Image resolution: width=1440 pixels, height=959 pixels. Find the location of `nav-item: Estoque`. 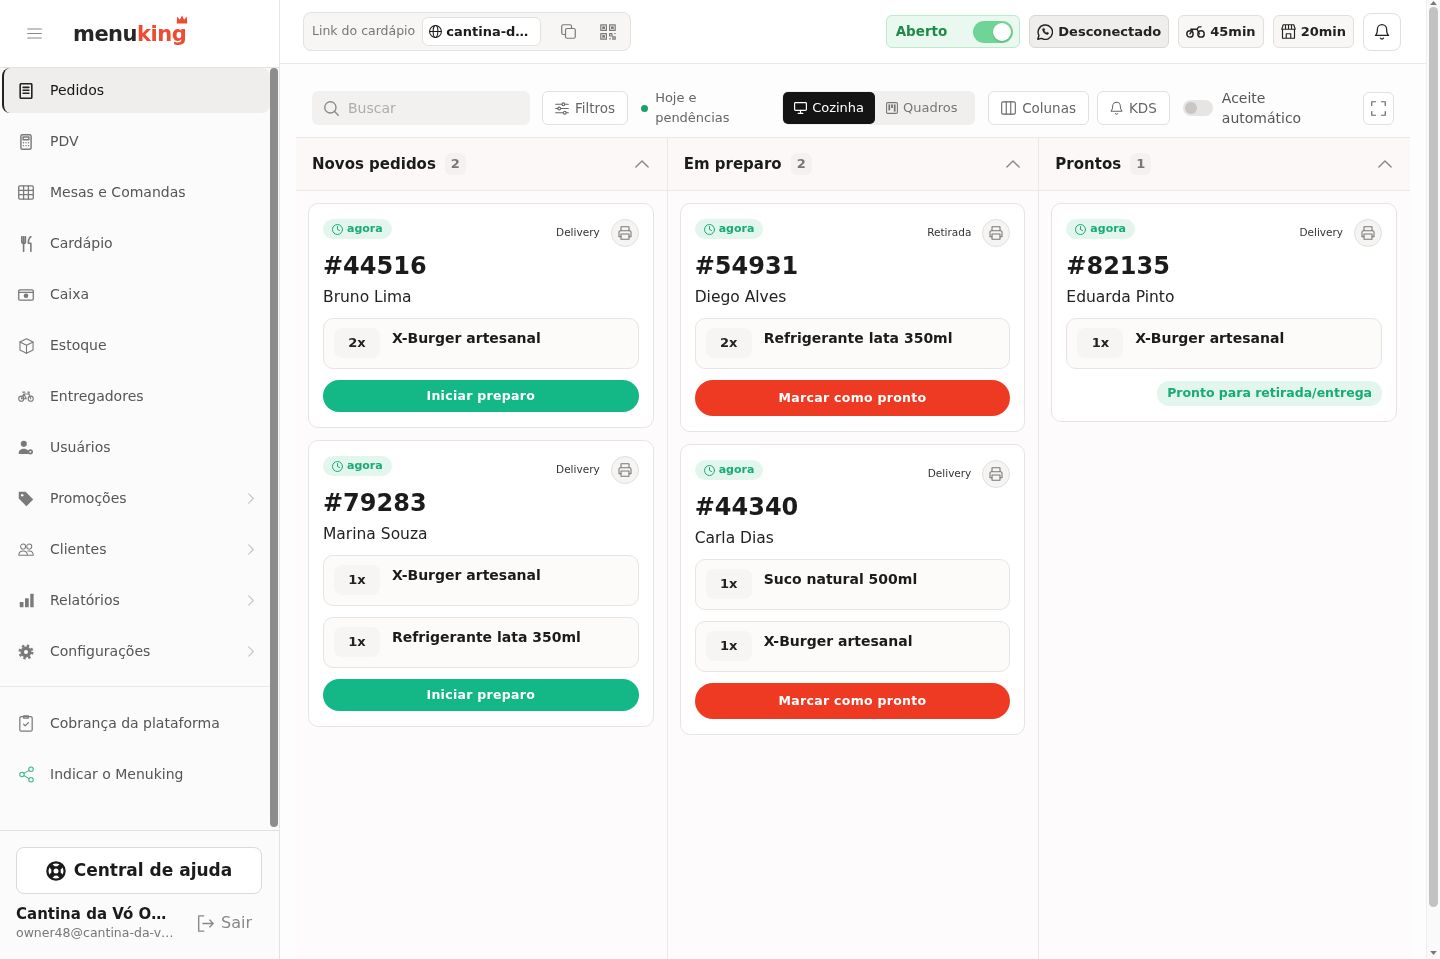

nav-item: Estoque is located at coordinates (136, 345).